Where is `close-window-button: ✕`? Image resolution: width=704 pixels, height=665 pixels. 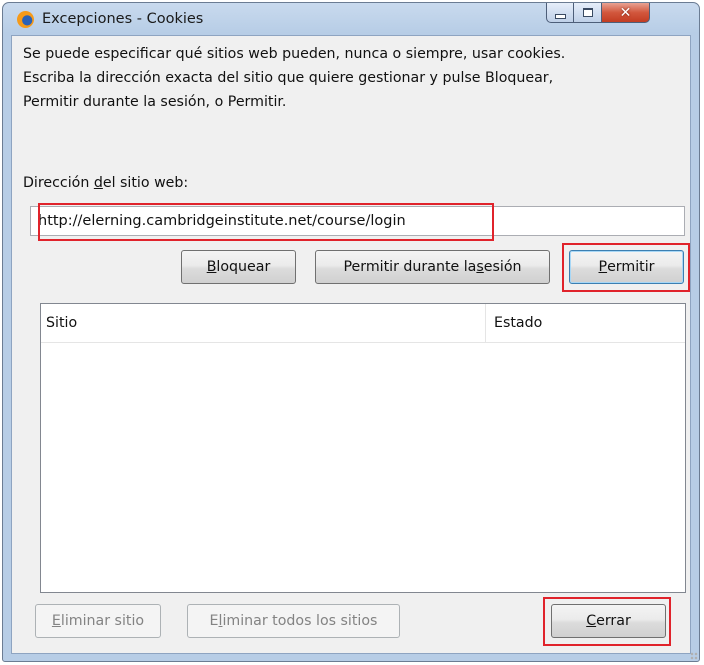
close-window-button: ✕ is located at coordinates (626, 13).